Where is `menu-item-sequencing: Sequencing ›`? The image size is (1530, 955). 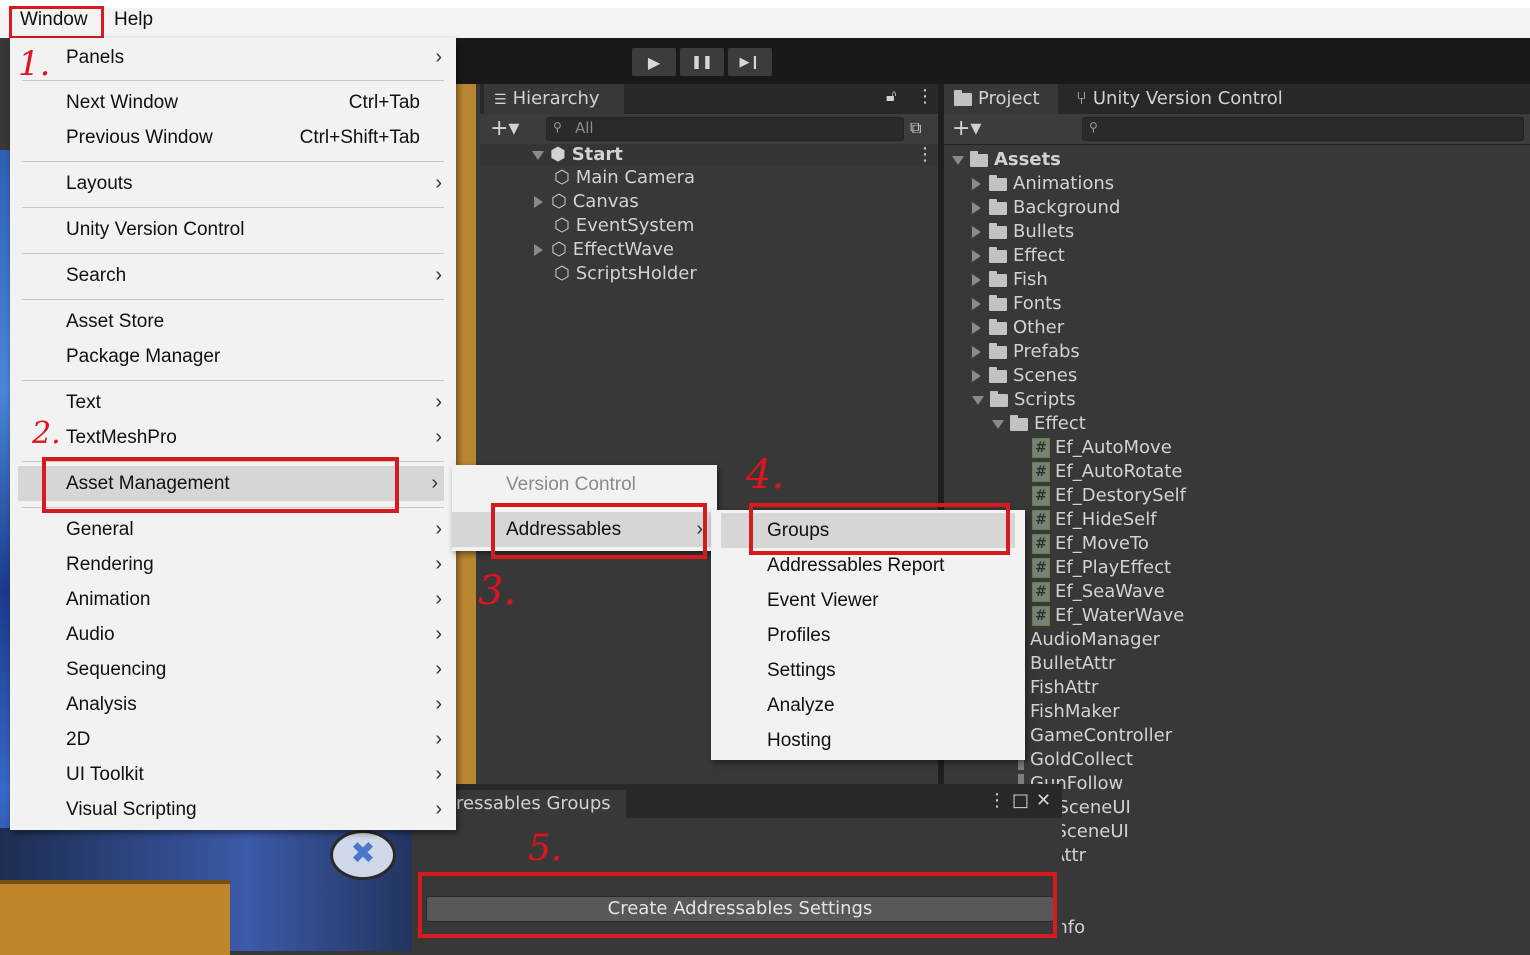
menu-item-sequencing: Sequencing › is located at coordinates (233, 669).